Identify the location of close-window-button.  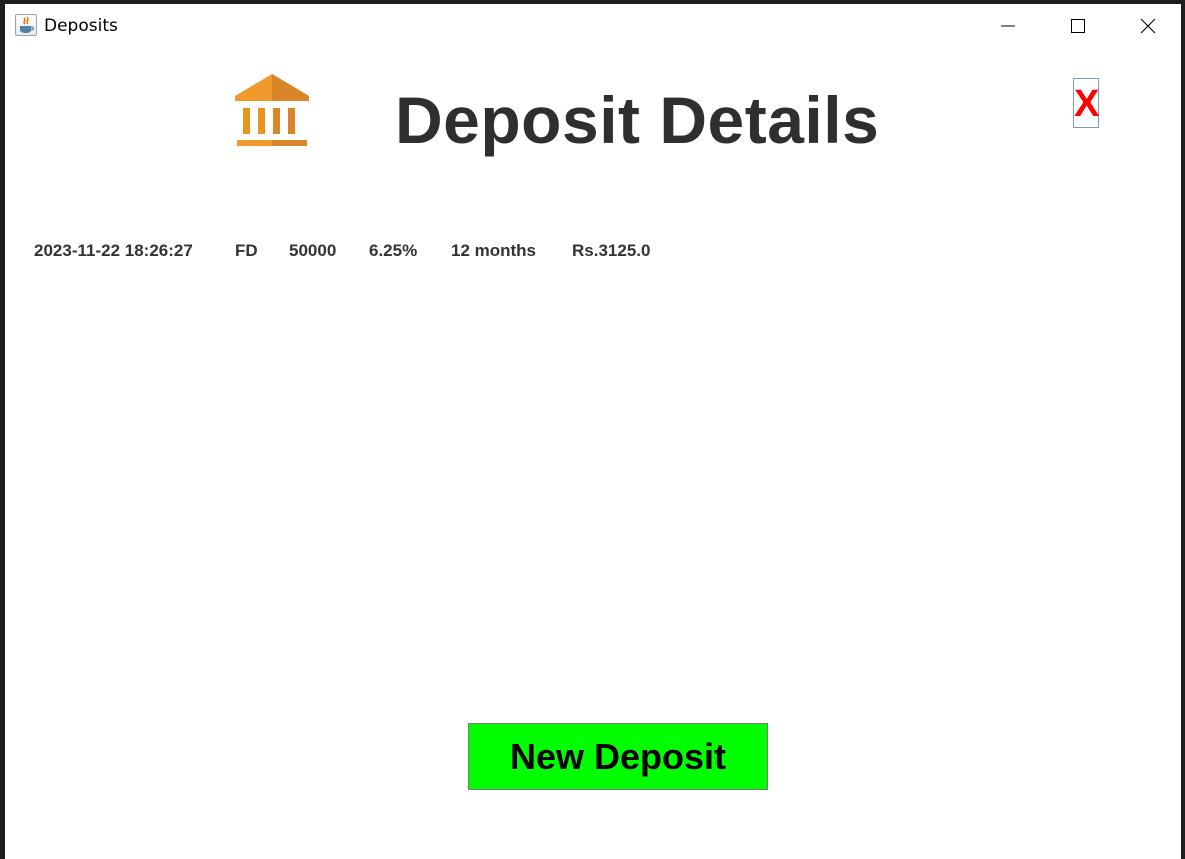
(1148, 26).